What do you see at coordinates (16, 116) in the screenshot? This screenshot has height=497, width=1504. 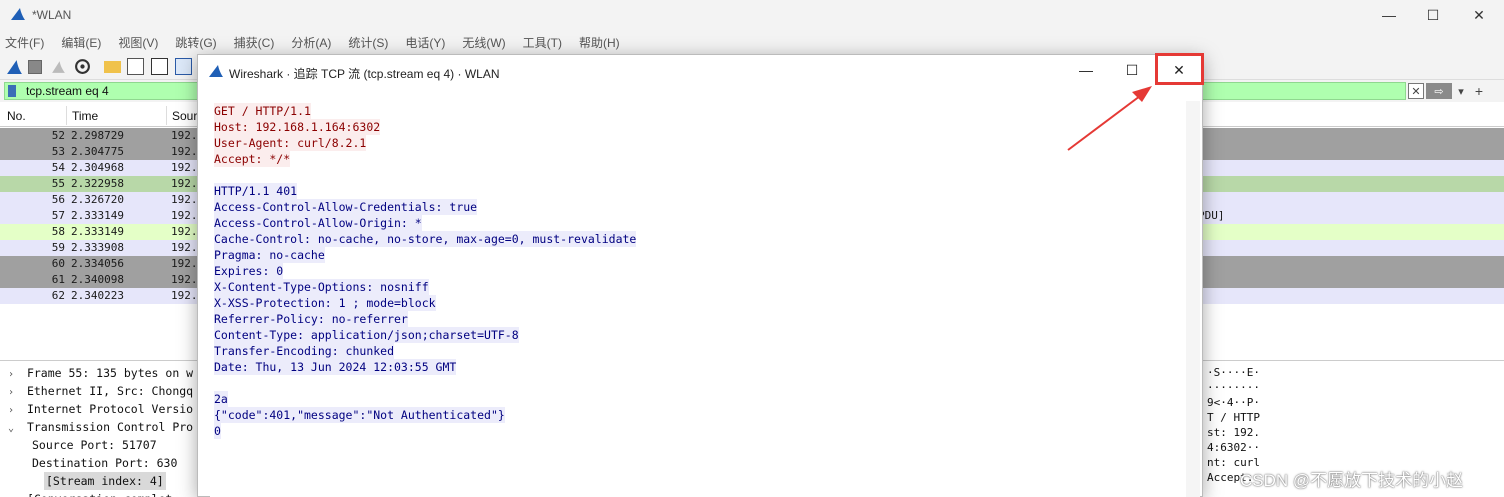 I see `column-no: No.` at bounding box center [16, 116].